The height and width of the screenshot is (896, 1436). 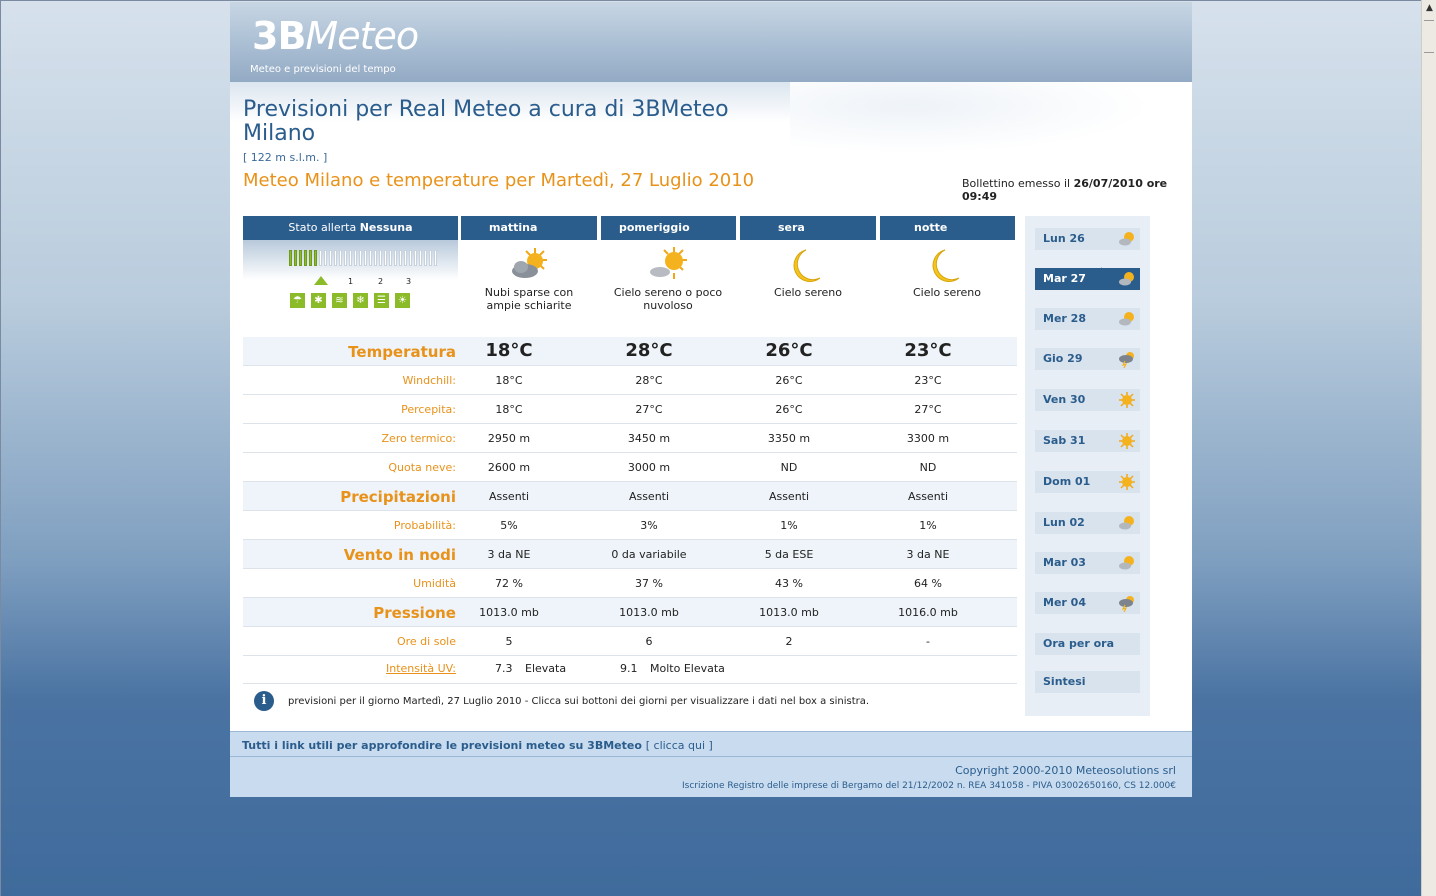 What do you see at coordinates (630, 641) in the screenshot?
I see `table-row: Ore di sole 5 6 2-` at bounding box center [630, 641].